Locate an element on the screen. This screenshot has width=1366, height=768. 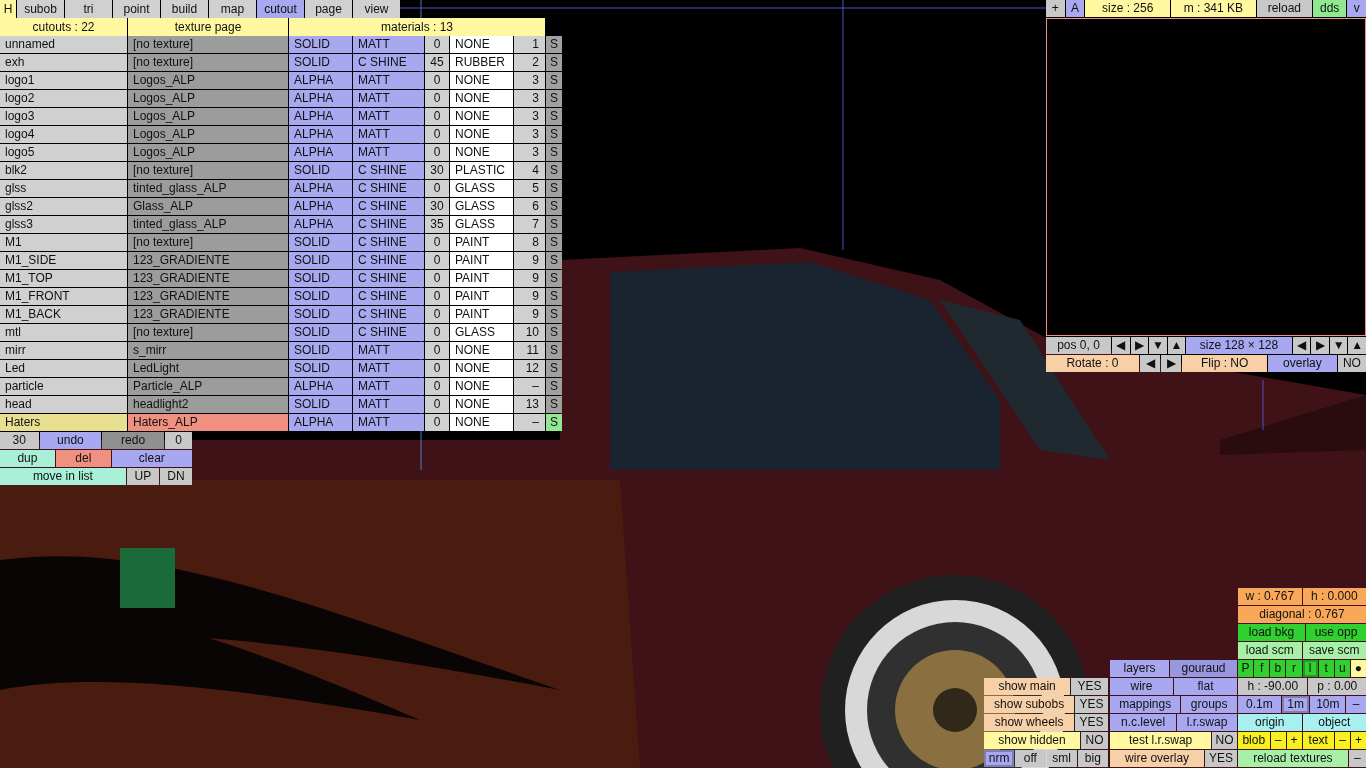
tool-button: UP is located at coordinates (142, 476).